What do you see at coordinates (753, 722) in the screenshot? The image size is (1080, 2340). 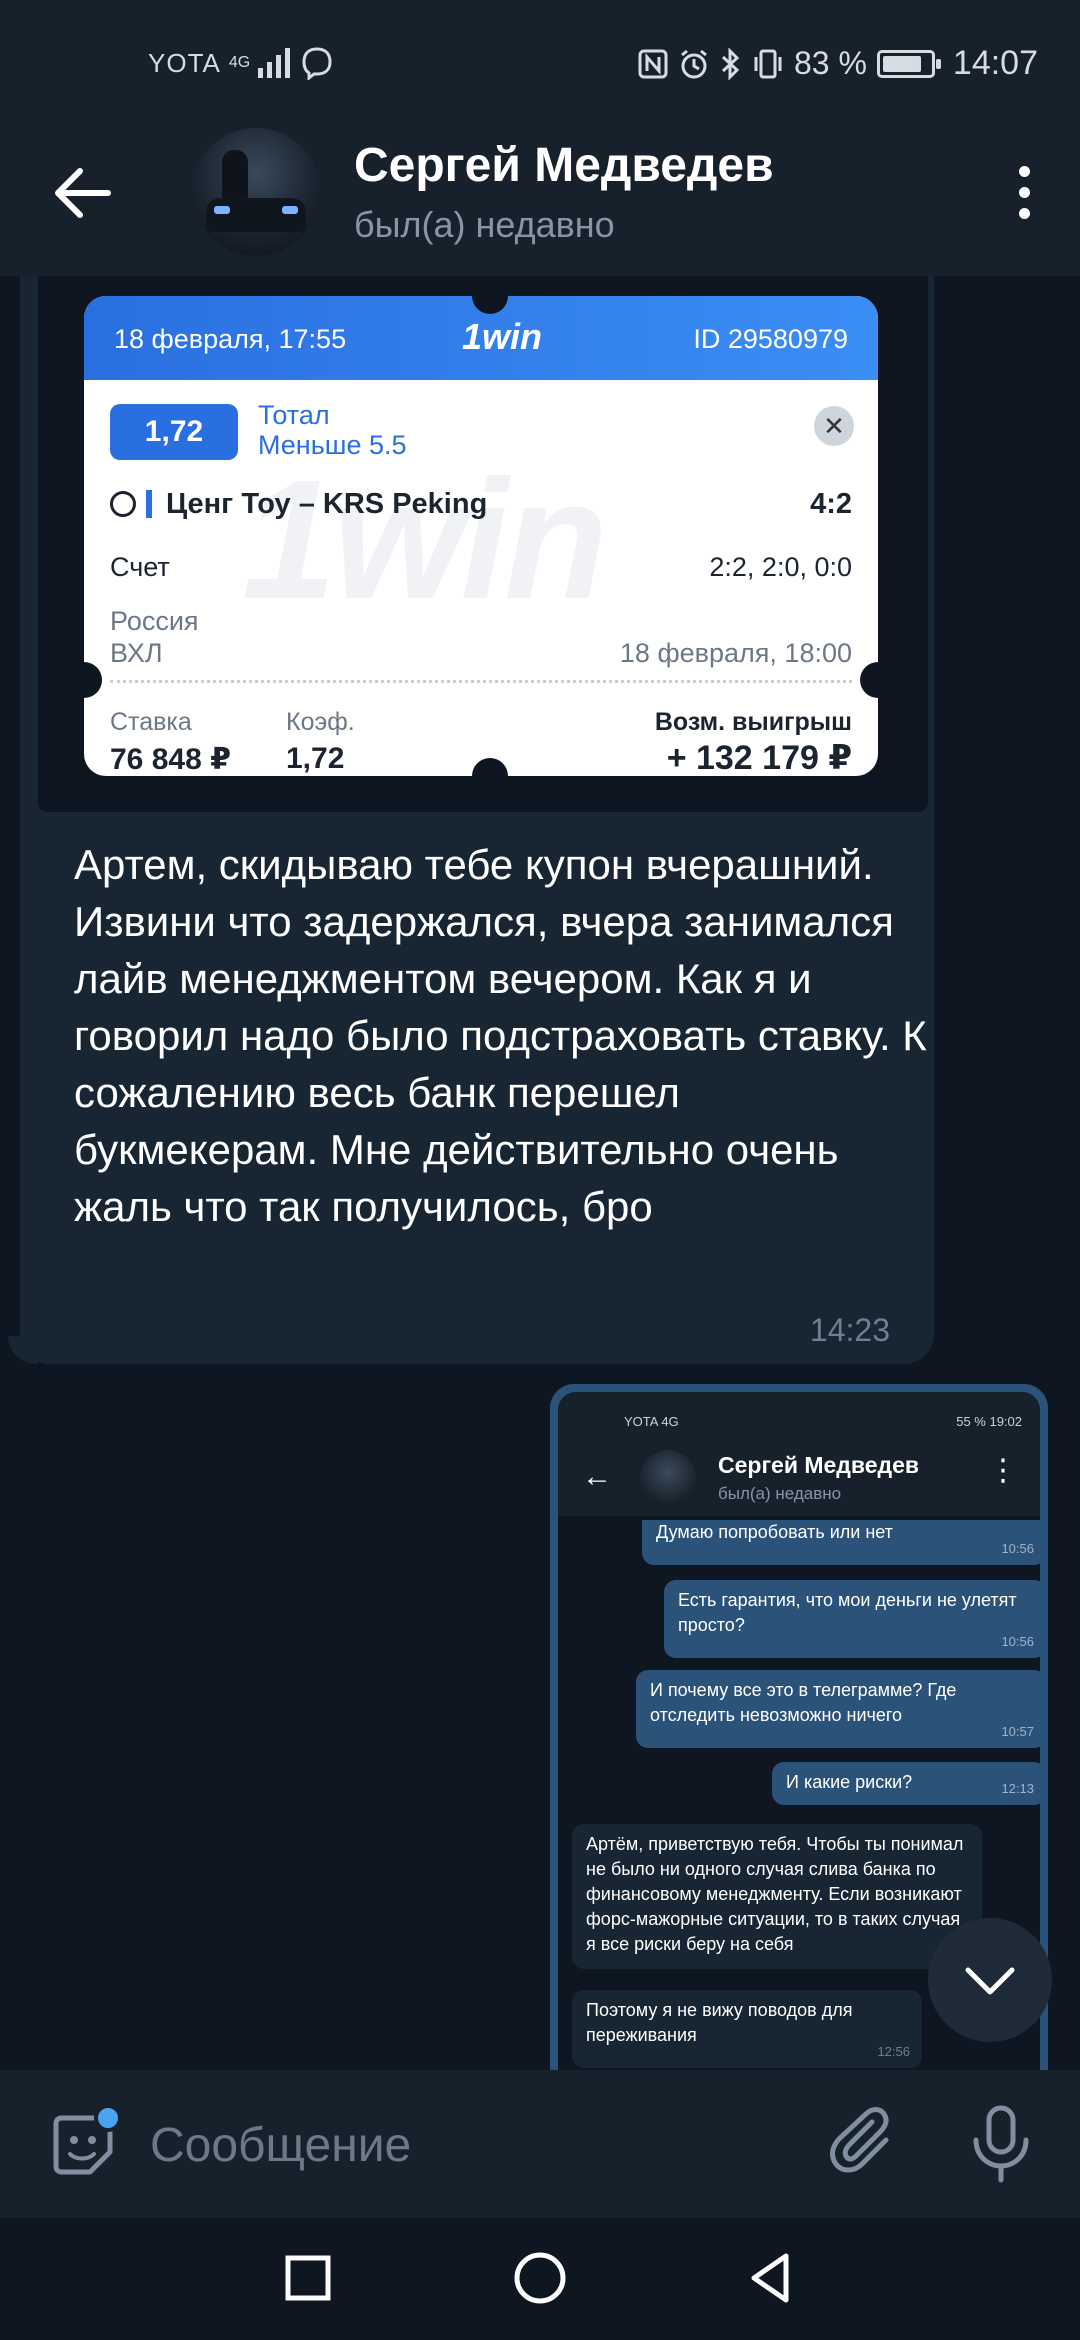 I see `payout-label: Возм. выигрыш` at bounding box center [753, 722].